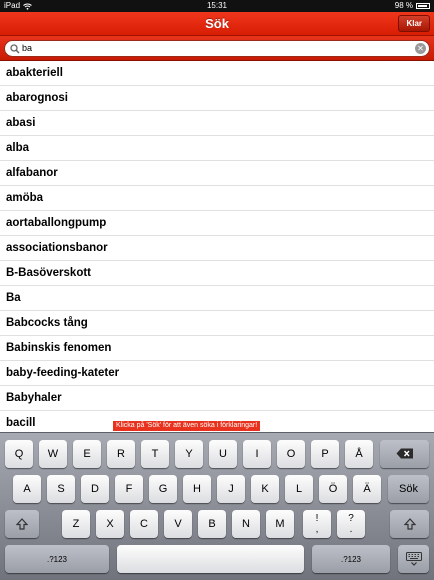  What do you see at coordinates (333, 489) in the screenshot?
I see `key-oumlaut: Ö` at bounding box center [333, 489].